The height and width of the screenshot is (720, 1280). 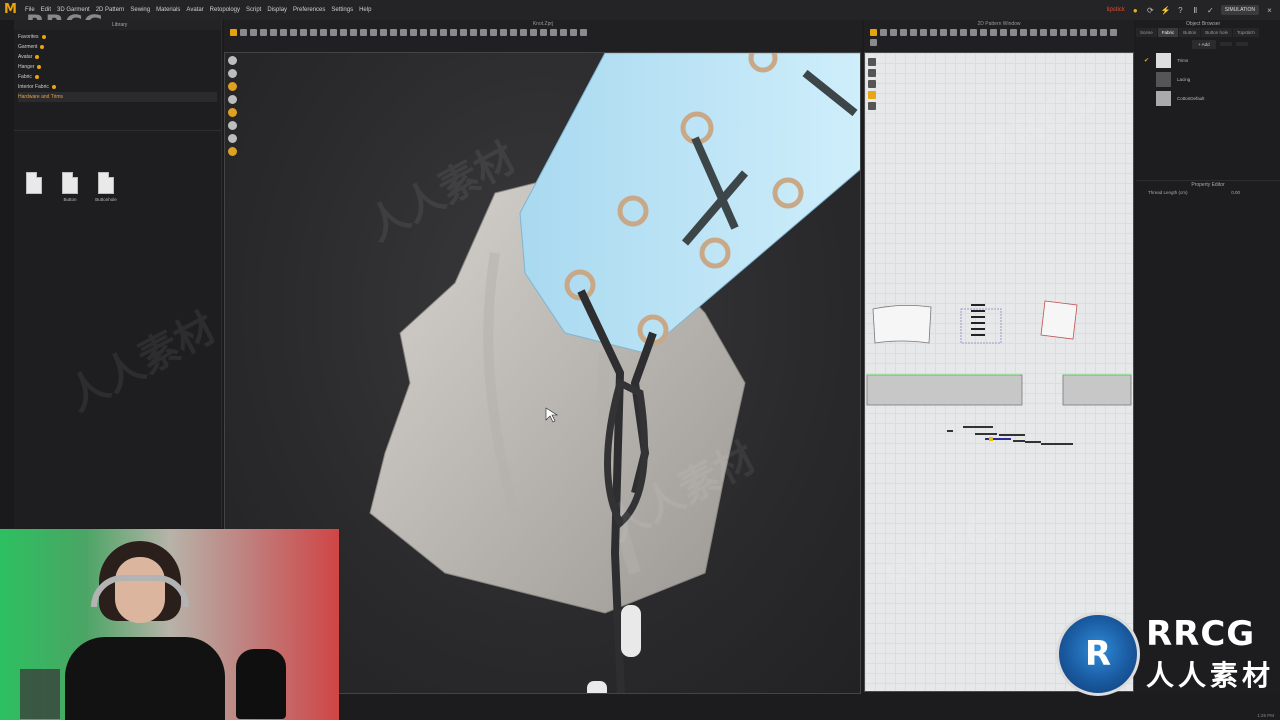 I want to click on hanger-icon: ●, so click(x=1135, y=10).